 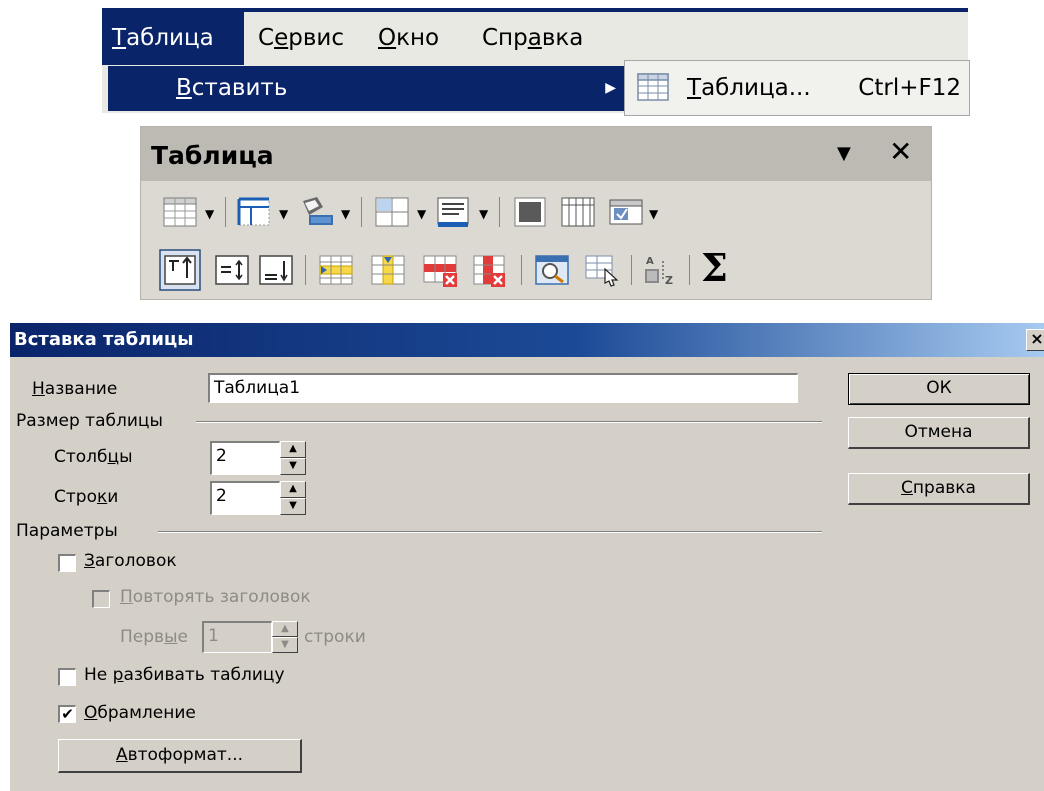 I want to click on first-rows-input: 1, so click(x=237, y=637).